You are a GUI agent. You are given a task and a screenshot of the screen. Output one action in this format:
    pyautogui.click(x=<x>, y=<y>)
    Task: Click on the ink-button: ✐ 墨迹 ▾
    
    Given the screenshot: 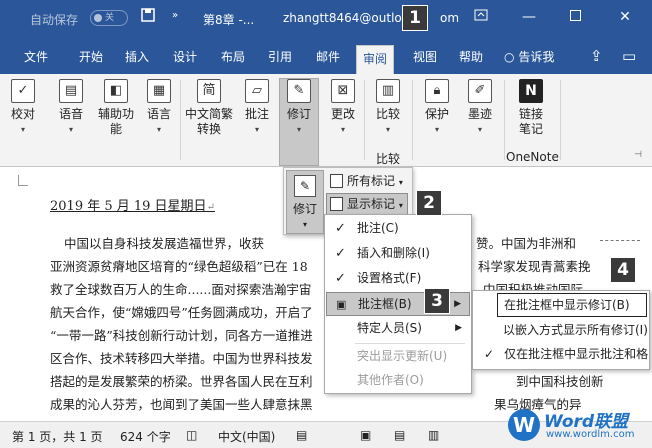 What is the action you would take?
    pyautogui.click(x=480, y=113)
    